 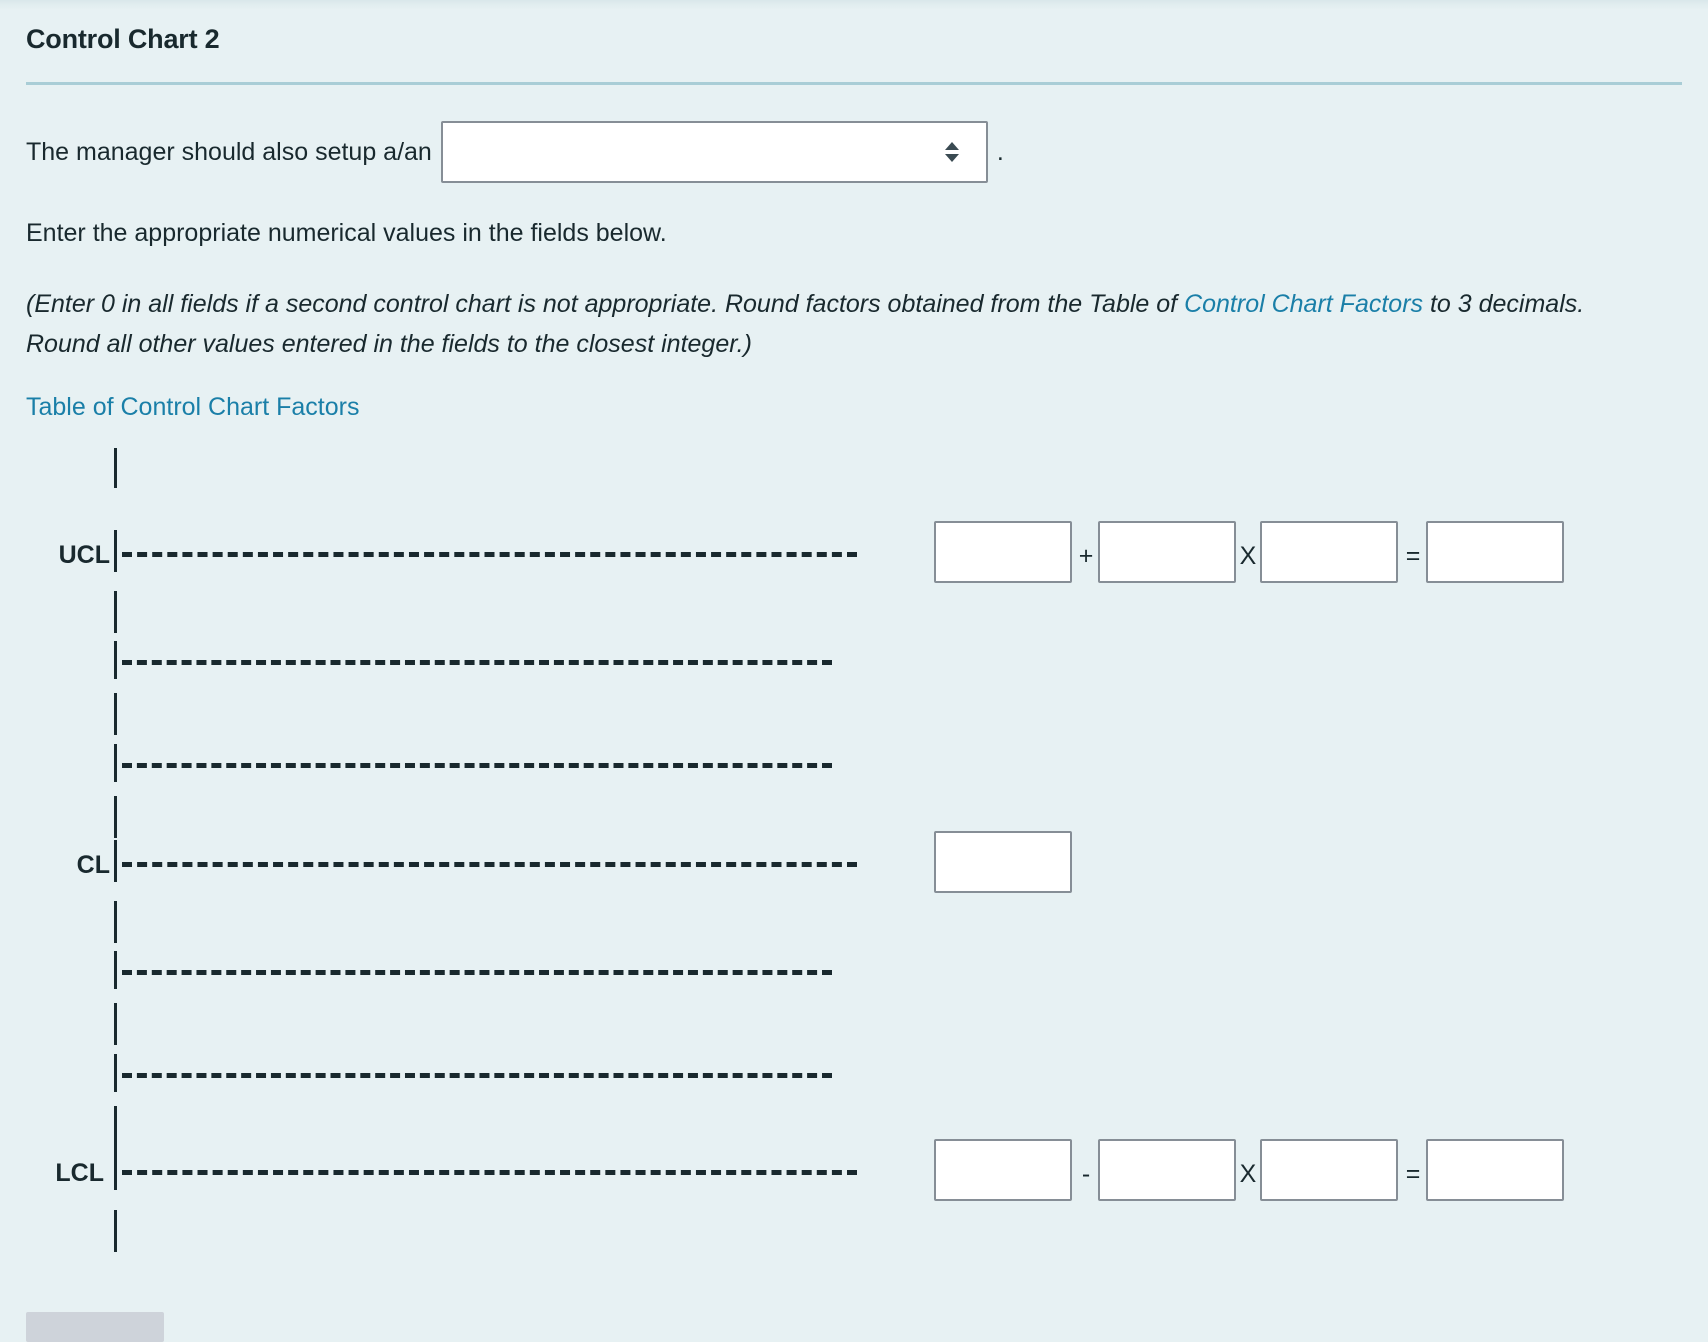 What do you see at coordinates (1413, 555) in the screenshot?
I see `ucl-operator-equals: =` at bounding box center [1413, 555].